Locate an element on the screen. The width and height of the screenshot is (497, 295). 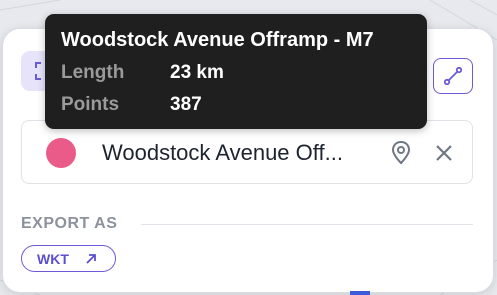
route-button is located at coordinates (453, 76).